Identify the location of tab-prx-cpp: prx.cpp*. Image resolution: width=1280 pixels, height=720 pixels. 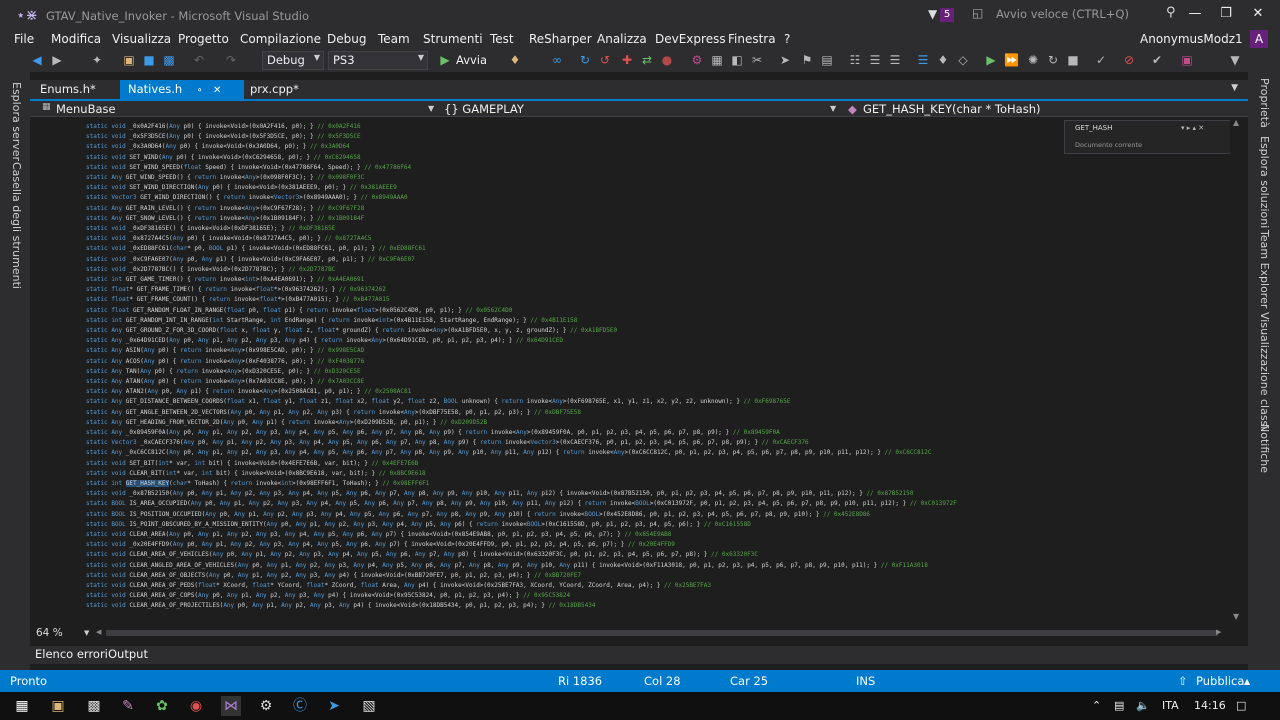
(274, 89).